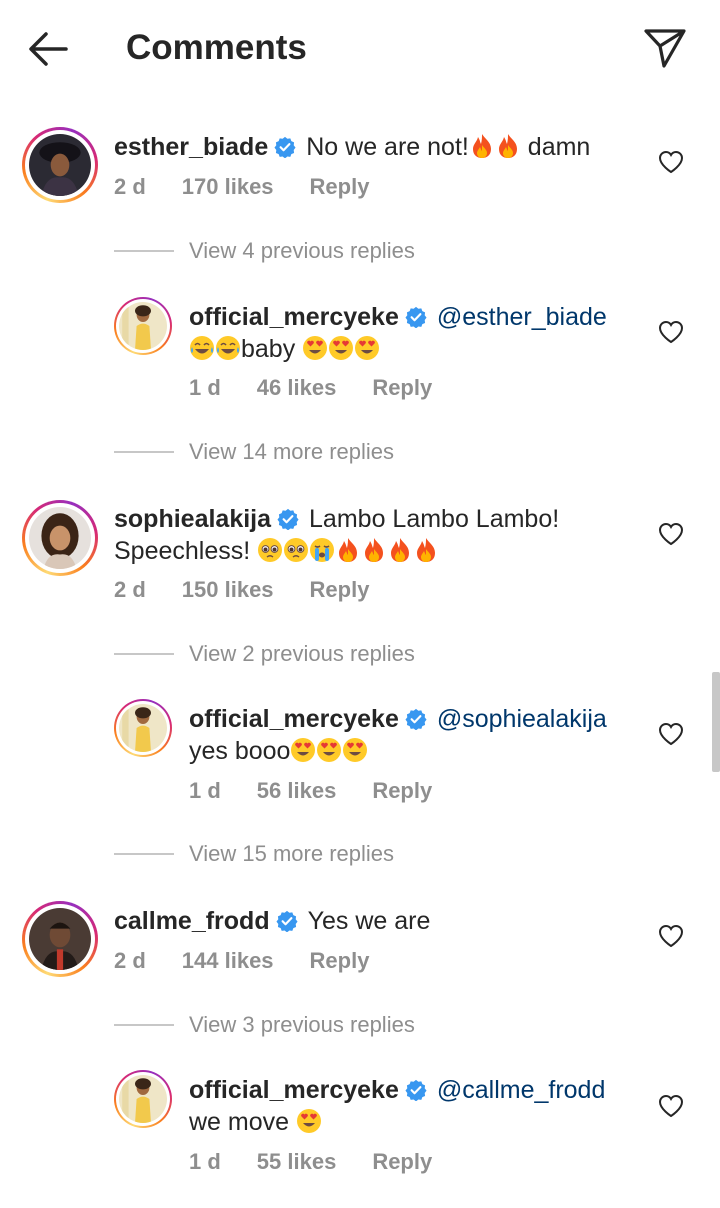  I want to click on comment-text: esther_biade No we are not! damn, so click(379, 147).